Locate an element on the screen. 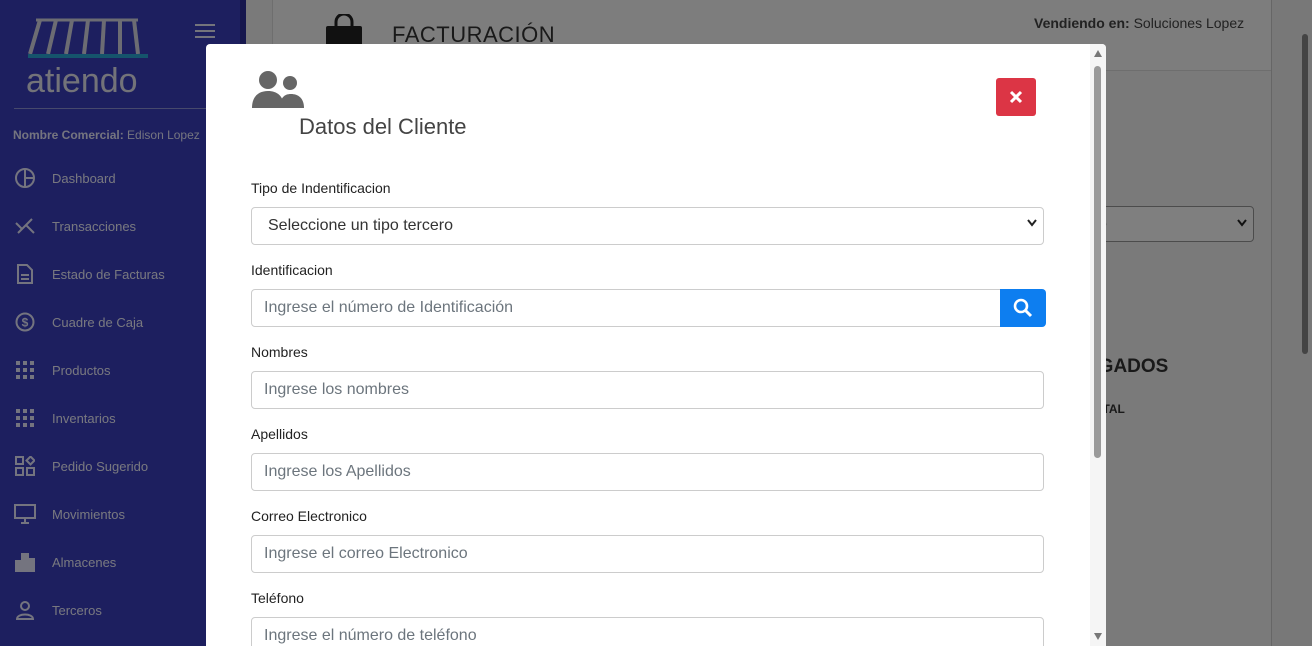 The height and width of the screenshot is (646, 1312). close-icon is located at coordinates (1016, 97).